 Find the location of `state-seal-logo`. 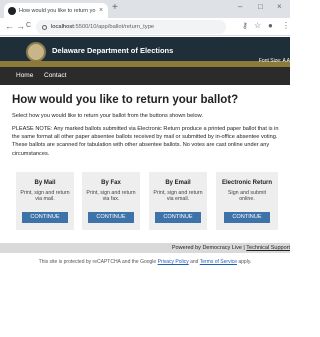

state-seal-logo is located at coordinates (36, 52).